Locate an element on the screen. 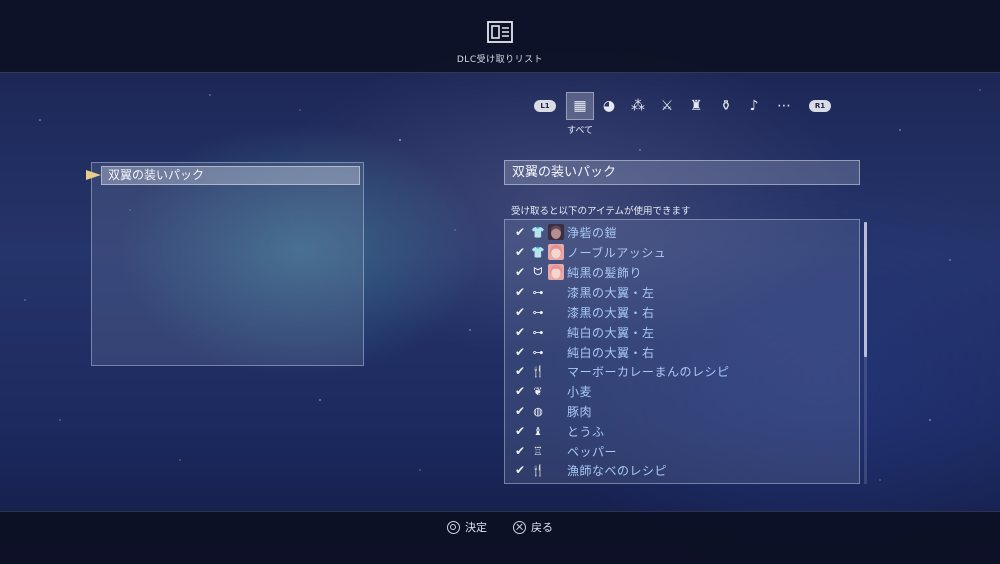 This screenshot has width=1000, height=564. cross-button-icon is located at coordinates (519, 527).